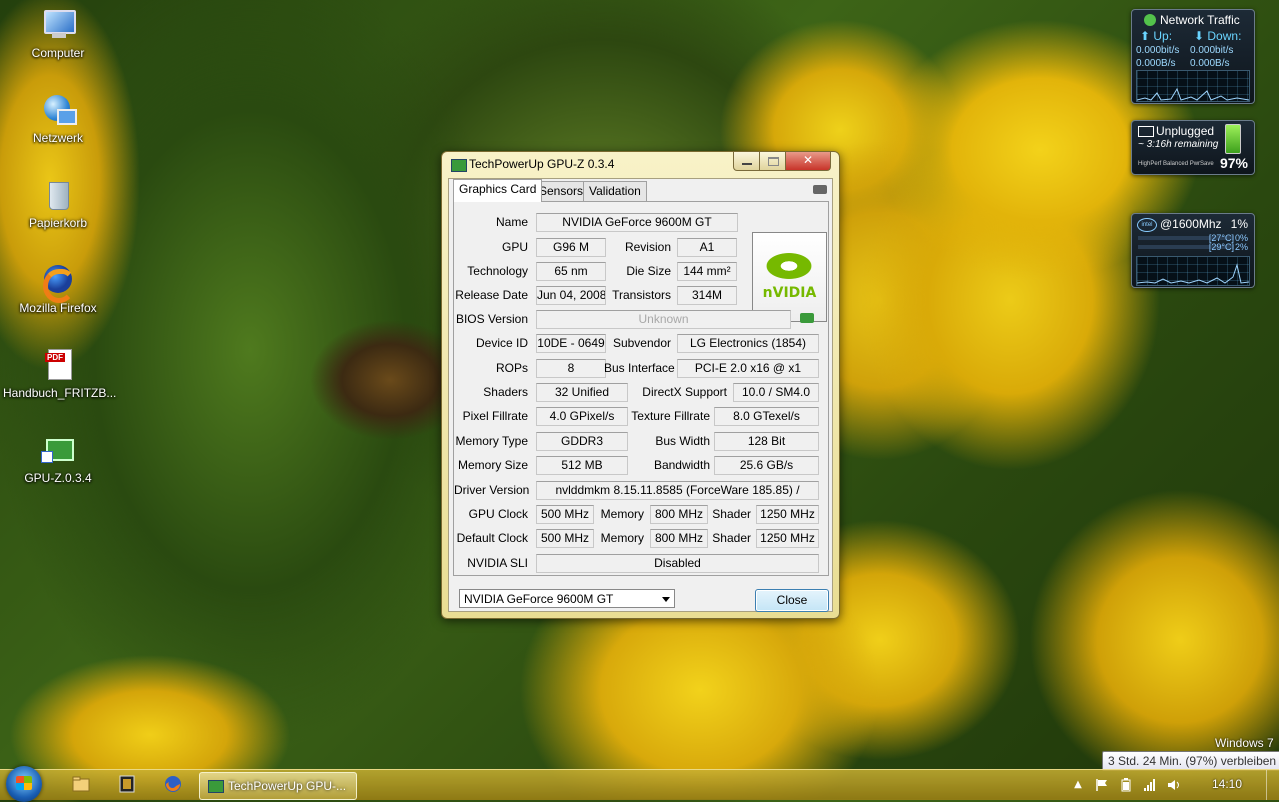 Image resolution: width=1279 pixels, height=802 pixels. I want to click on field-bios-version: Unknown, so click(663, 319).